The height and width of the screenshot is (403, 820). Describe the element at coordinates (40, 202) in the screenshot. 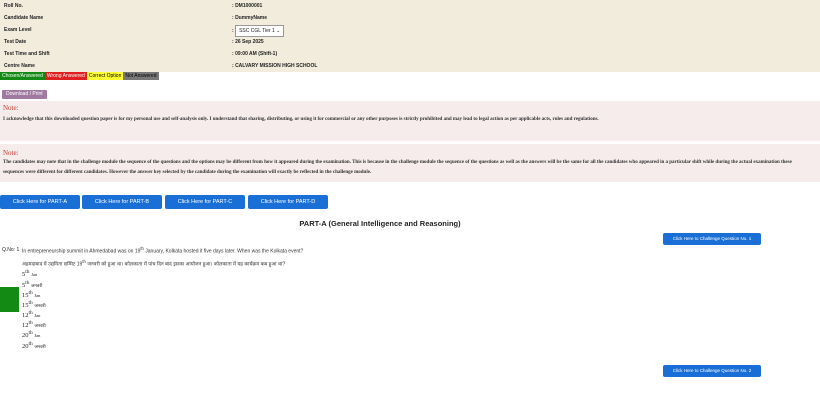

I see `part-a-button: Click Here for PART-A` at that location.